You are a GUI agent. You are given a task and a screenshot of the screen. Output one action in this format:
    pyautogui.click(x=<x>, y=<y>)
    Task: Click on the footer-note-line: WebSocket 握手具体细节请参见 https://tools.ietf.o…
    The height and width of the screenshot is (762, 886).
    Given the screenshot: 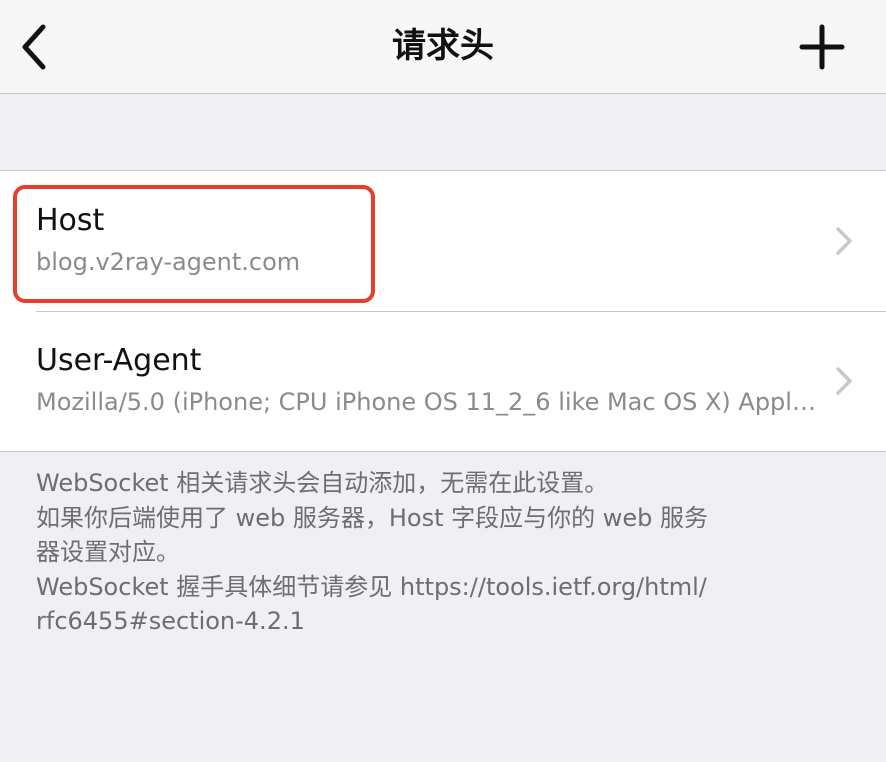 What is the action you would take?
    pyautogui.click(x=371, y=586)
    